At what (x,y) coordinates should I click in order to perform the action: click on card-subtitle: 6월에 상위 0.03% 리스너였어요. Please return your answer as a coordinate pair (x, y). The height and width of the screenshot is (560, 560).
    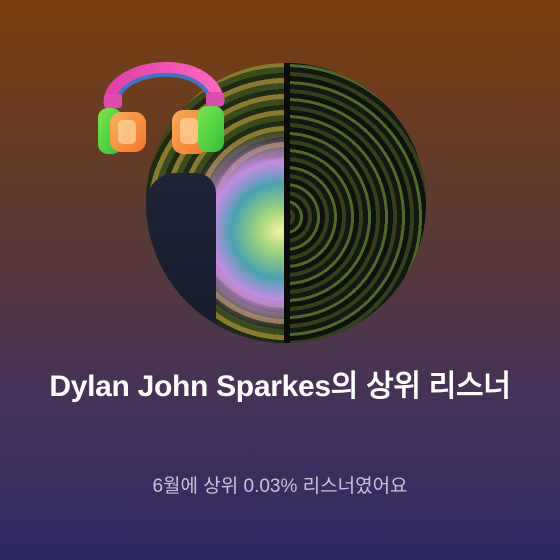
    Looking at the image, I should click on (280, 486).